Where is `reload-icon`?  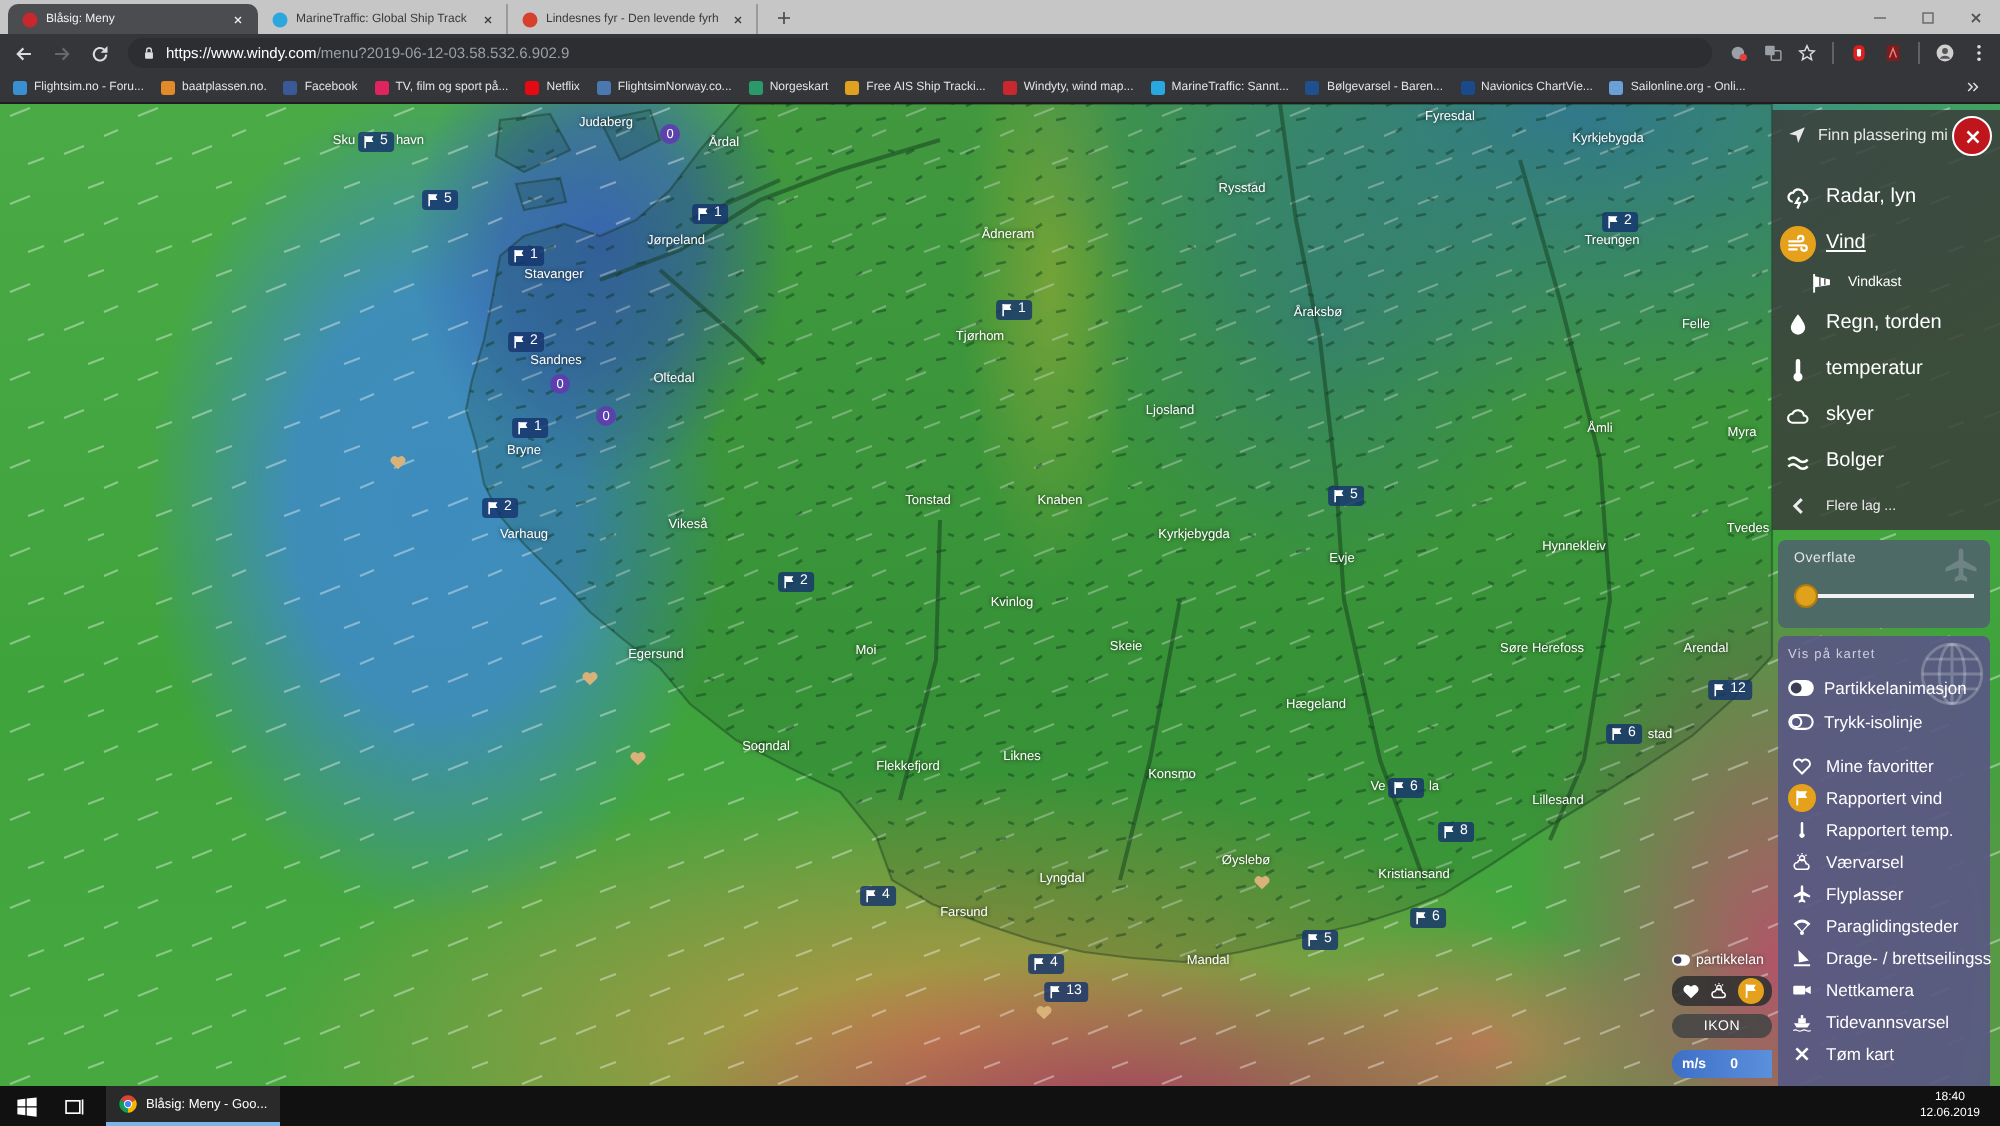
reload-icon is located at coordinates (100, 53).